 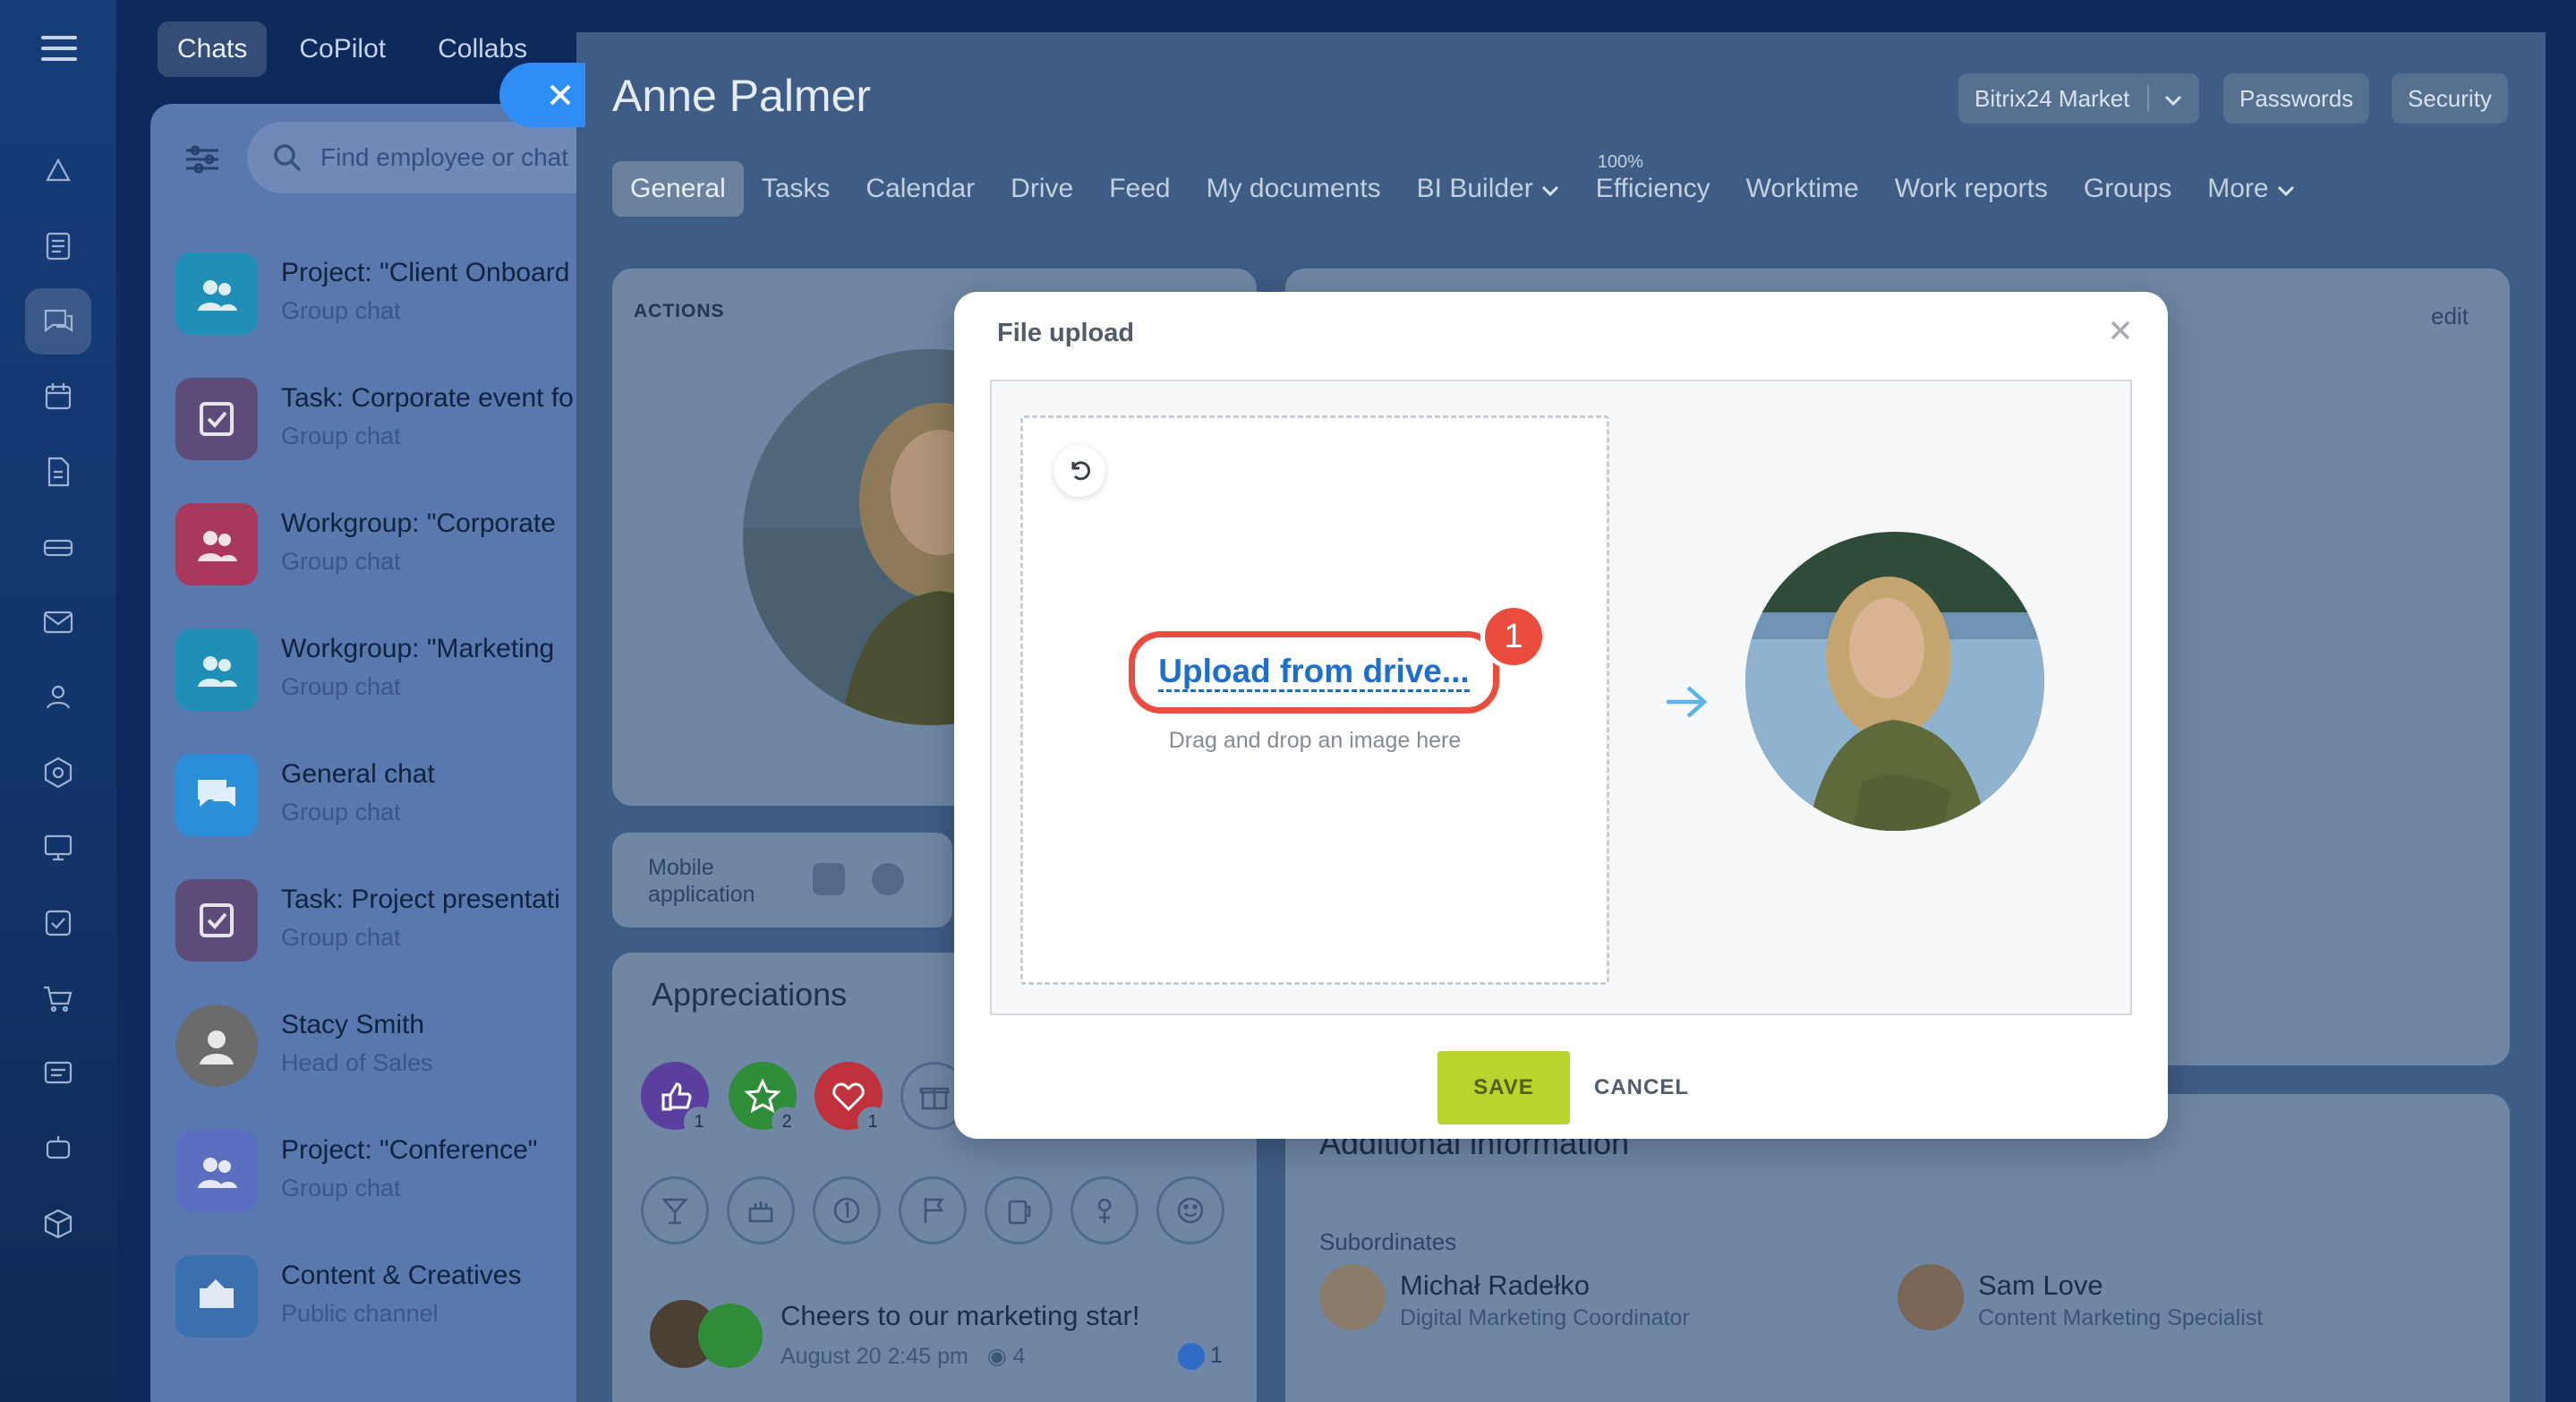 I want to click on subordinate-name: Sam Love, so click(x=2040, y=1285).